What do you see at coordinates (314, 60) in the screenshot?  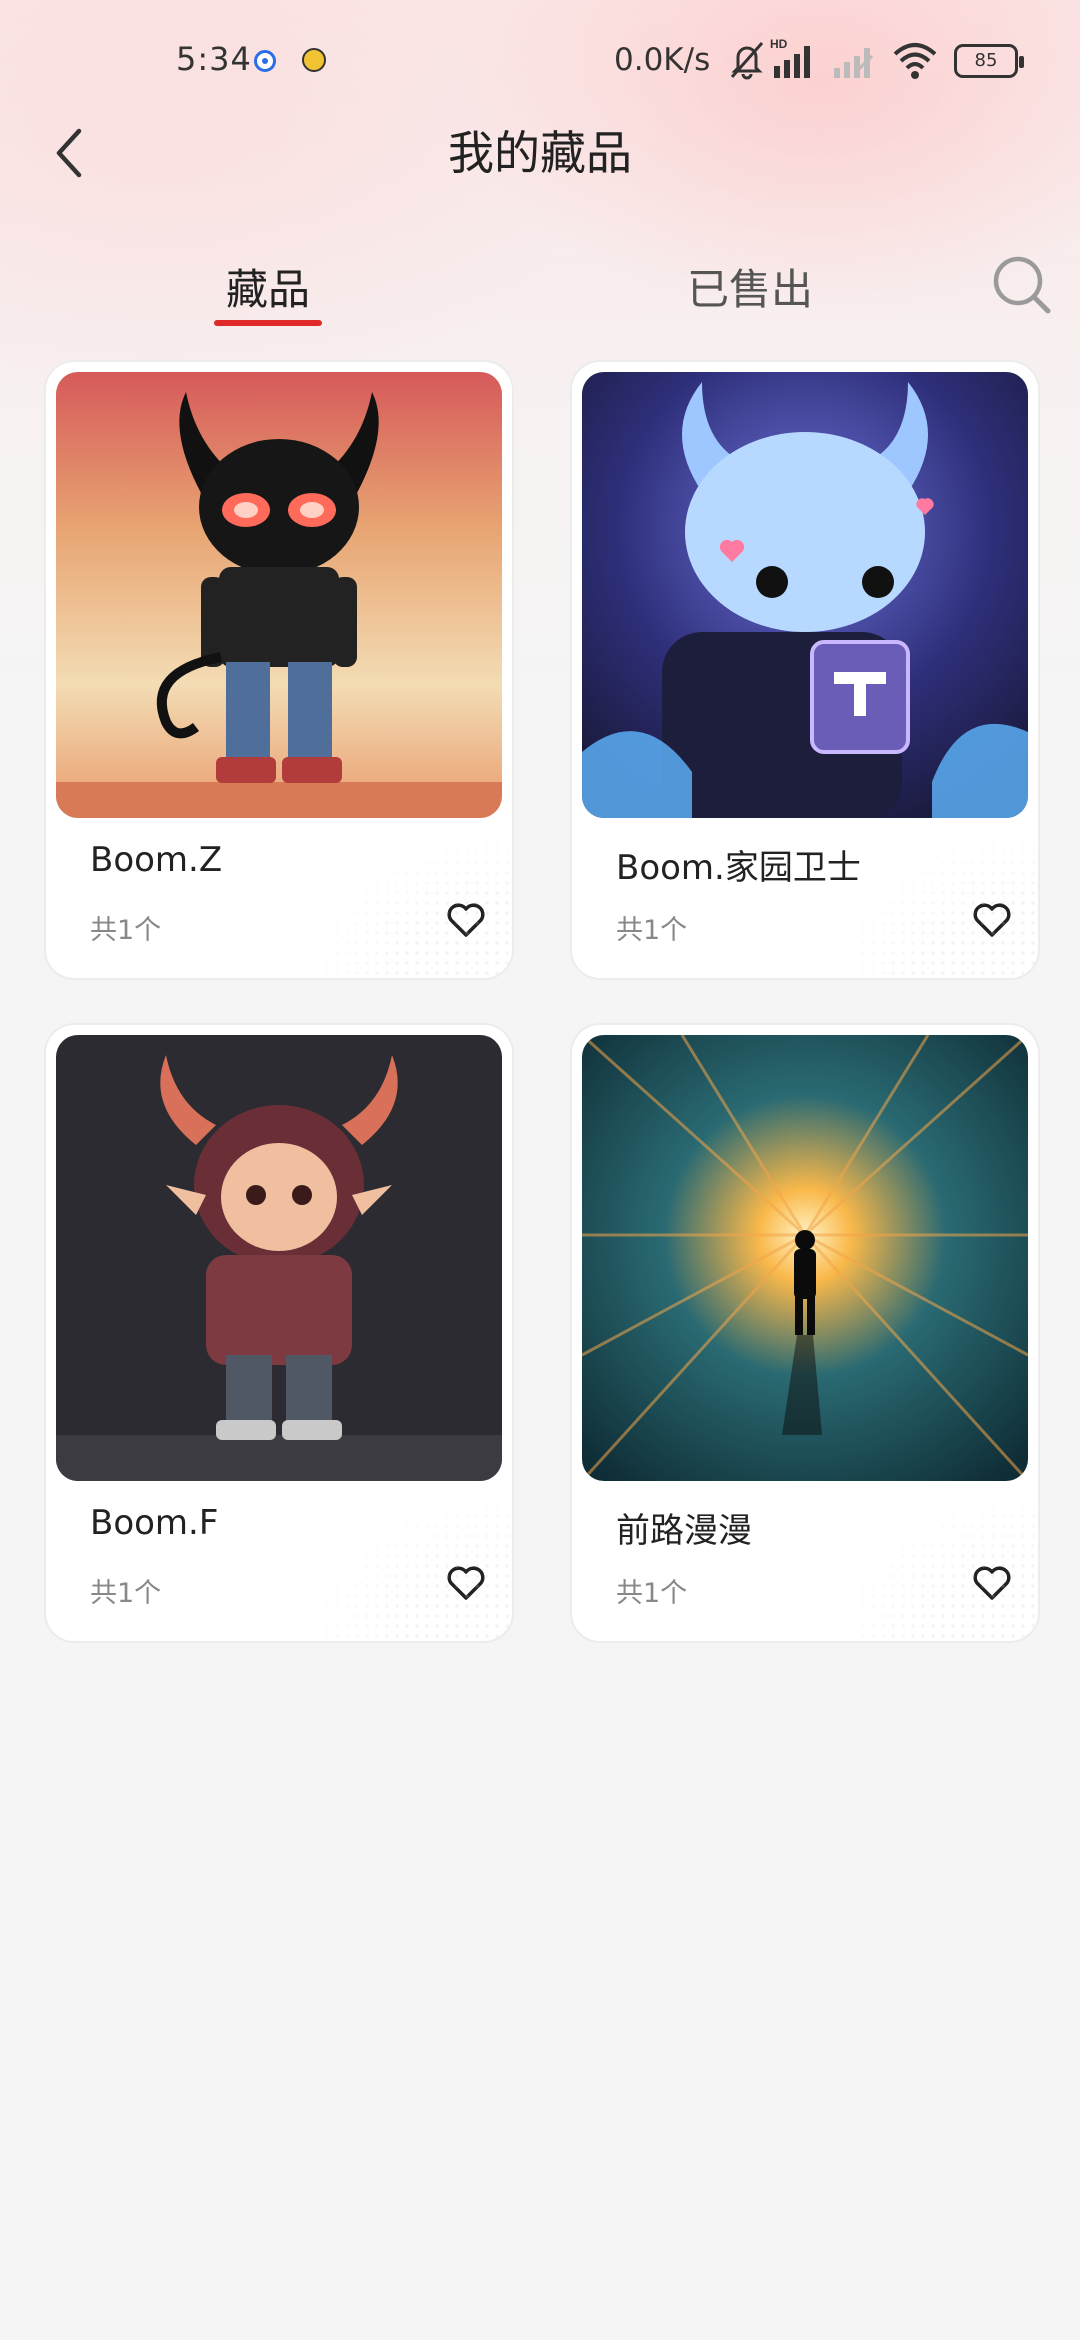 I see `yellow-app-icon` at bounding box center [314, 60].